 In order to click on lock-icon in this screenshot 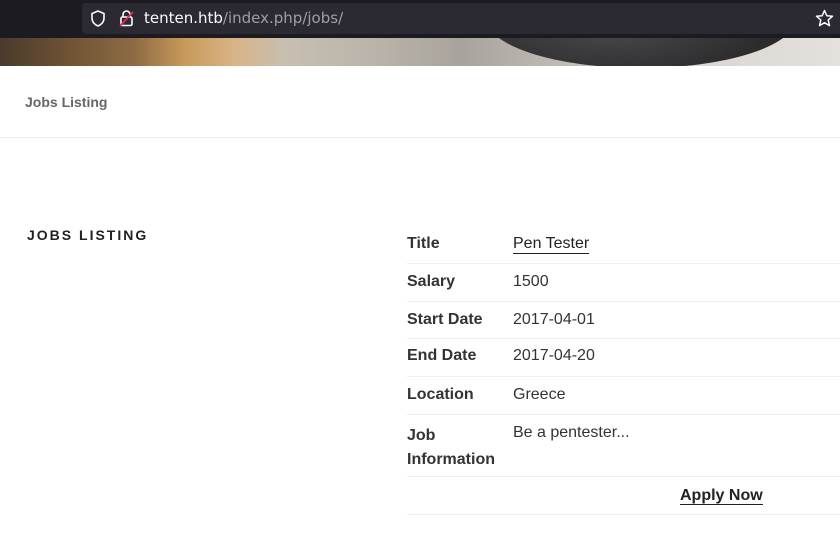, I will do `click(126, 18)`.